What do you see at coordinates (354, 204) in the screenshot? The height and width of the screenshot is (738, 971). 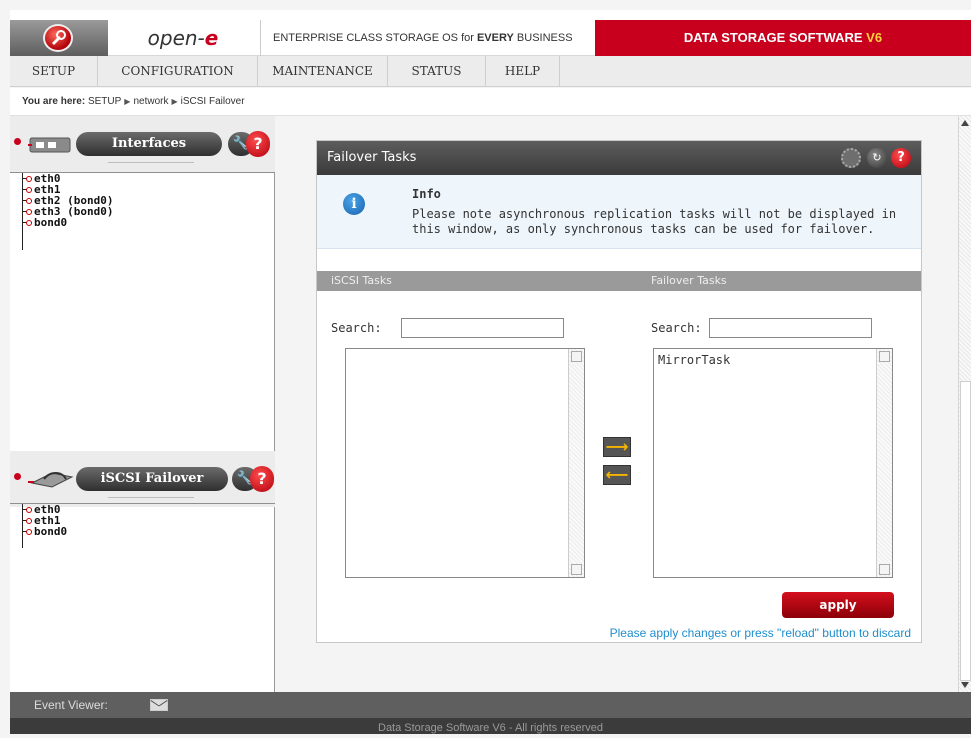 I see `info-icon: i` at bounding box center [354, 204].